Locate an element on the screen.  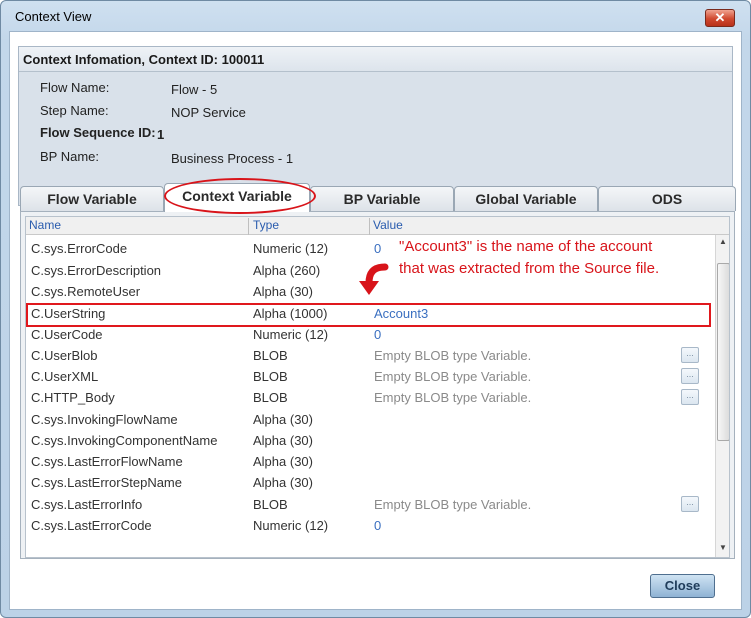
table-row: C.sys.LastErrorCode Numeric (12) 0 is located at coordinates (370, 525).